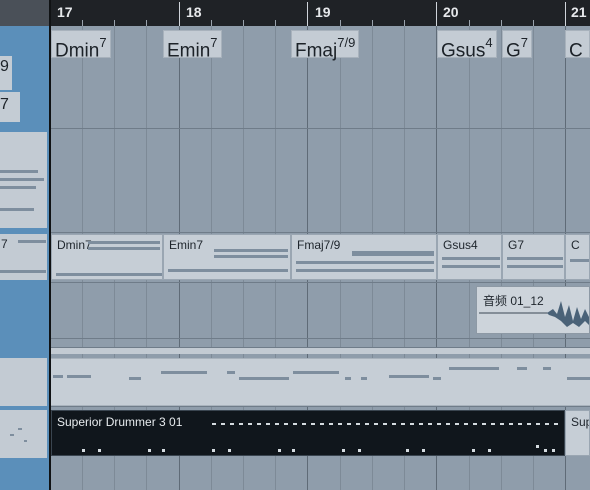 The image size is (590, 490). What do you see at coordinates (575, 245) in the screenshot?
I see `part-name: C` at bounding box center [575, 245].